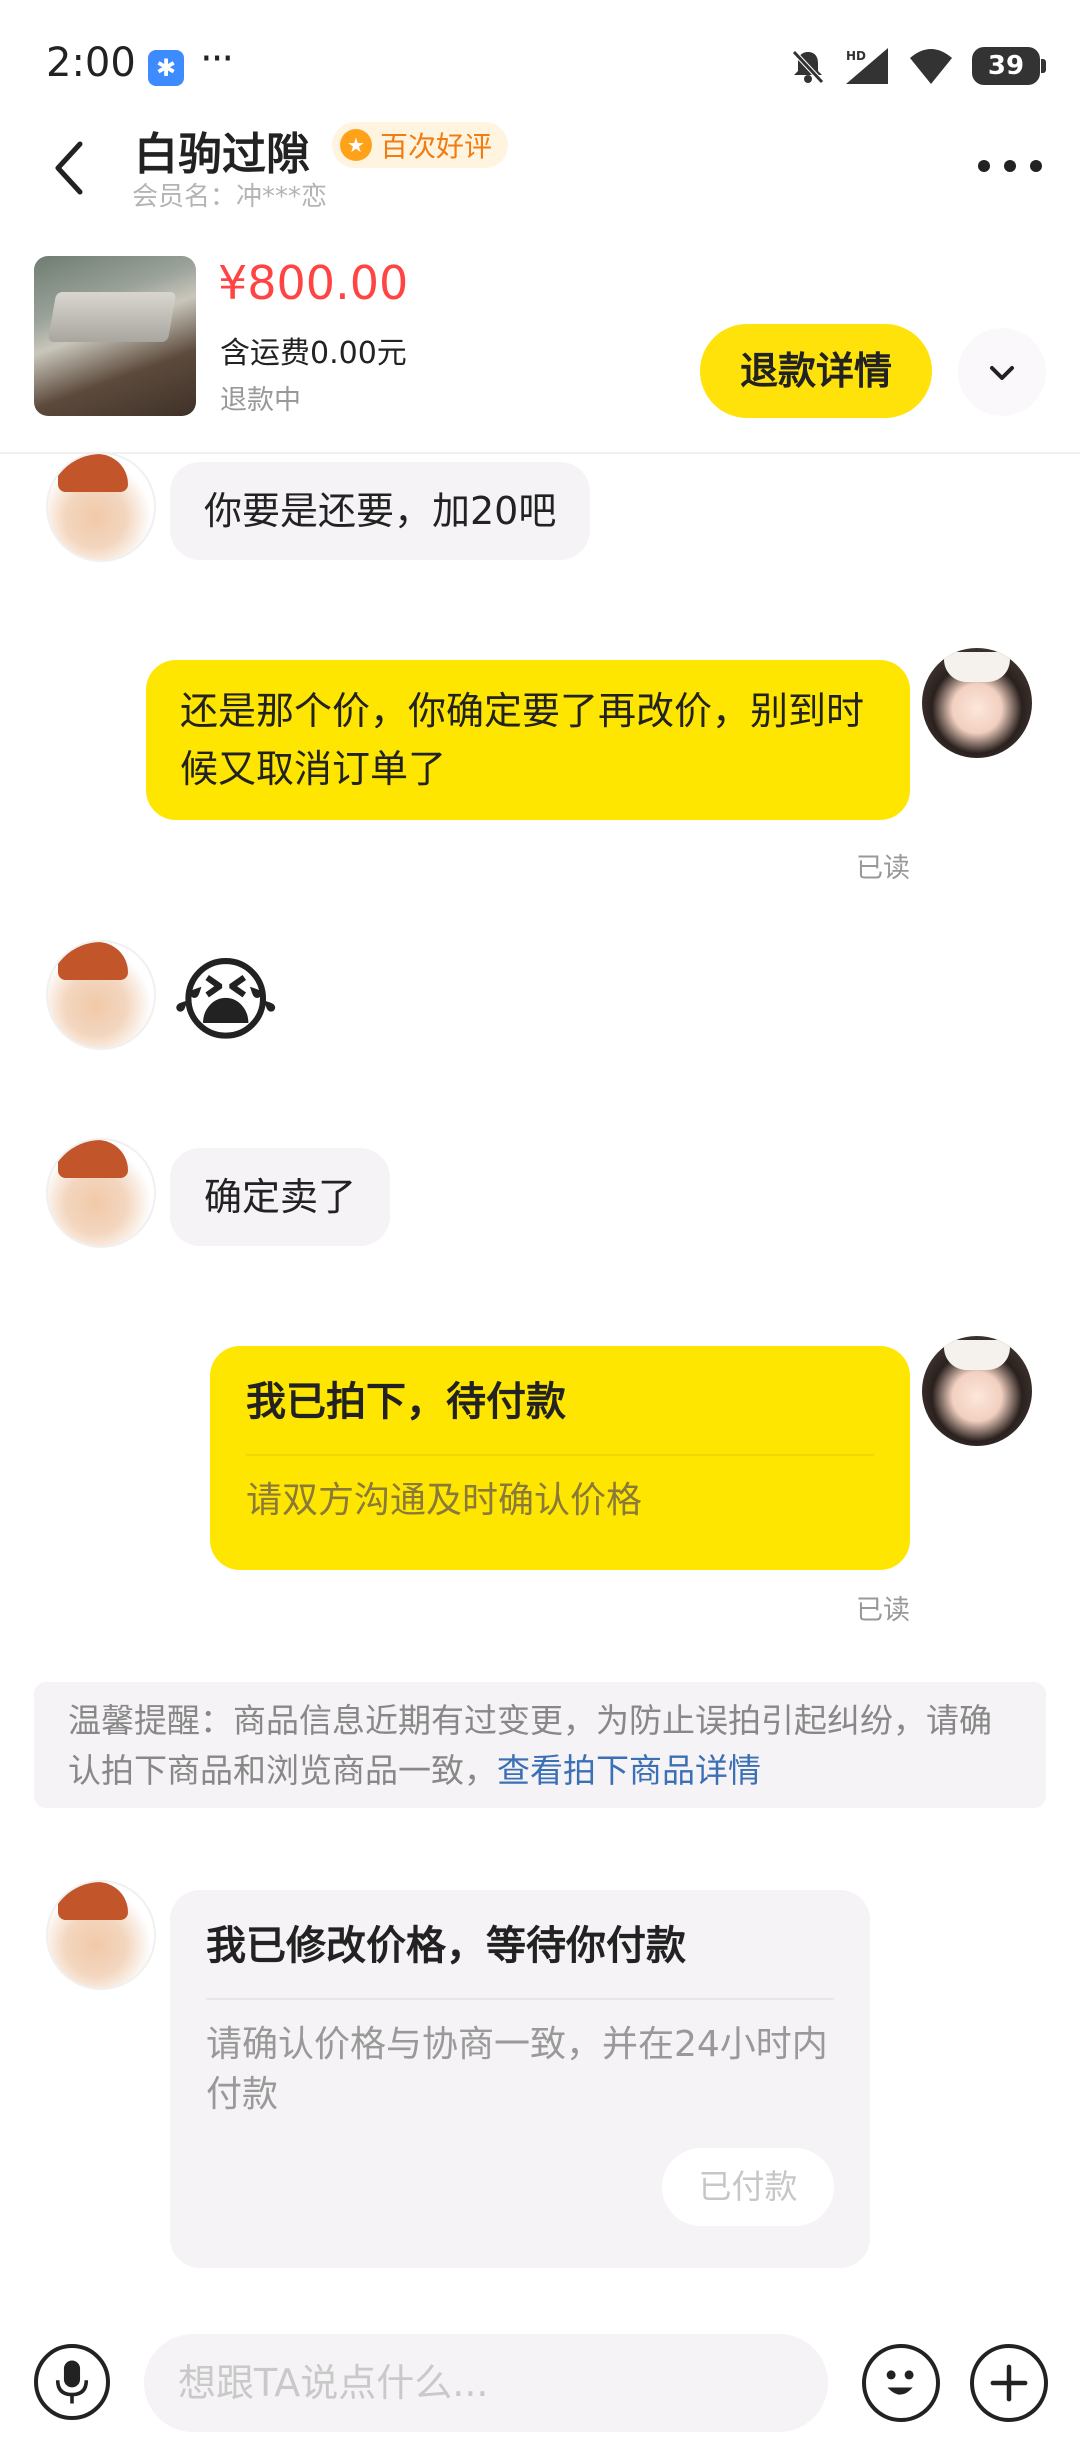 The image size is (1080, 2460). Describe the element at coordinates (91, 63) in the screenshot. I see `status-time: 2:00` at that location.